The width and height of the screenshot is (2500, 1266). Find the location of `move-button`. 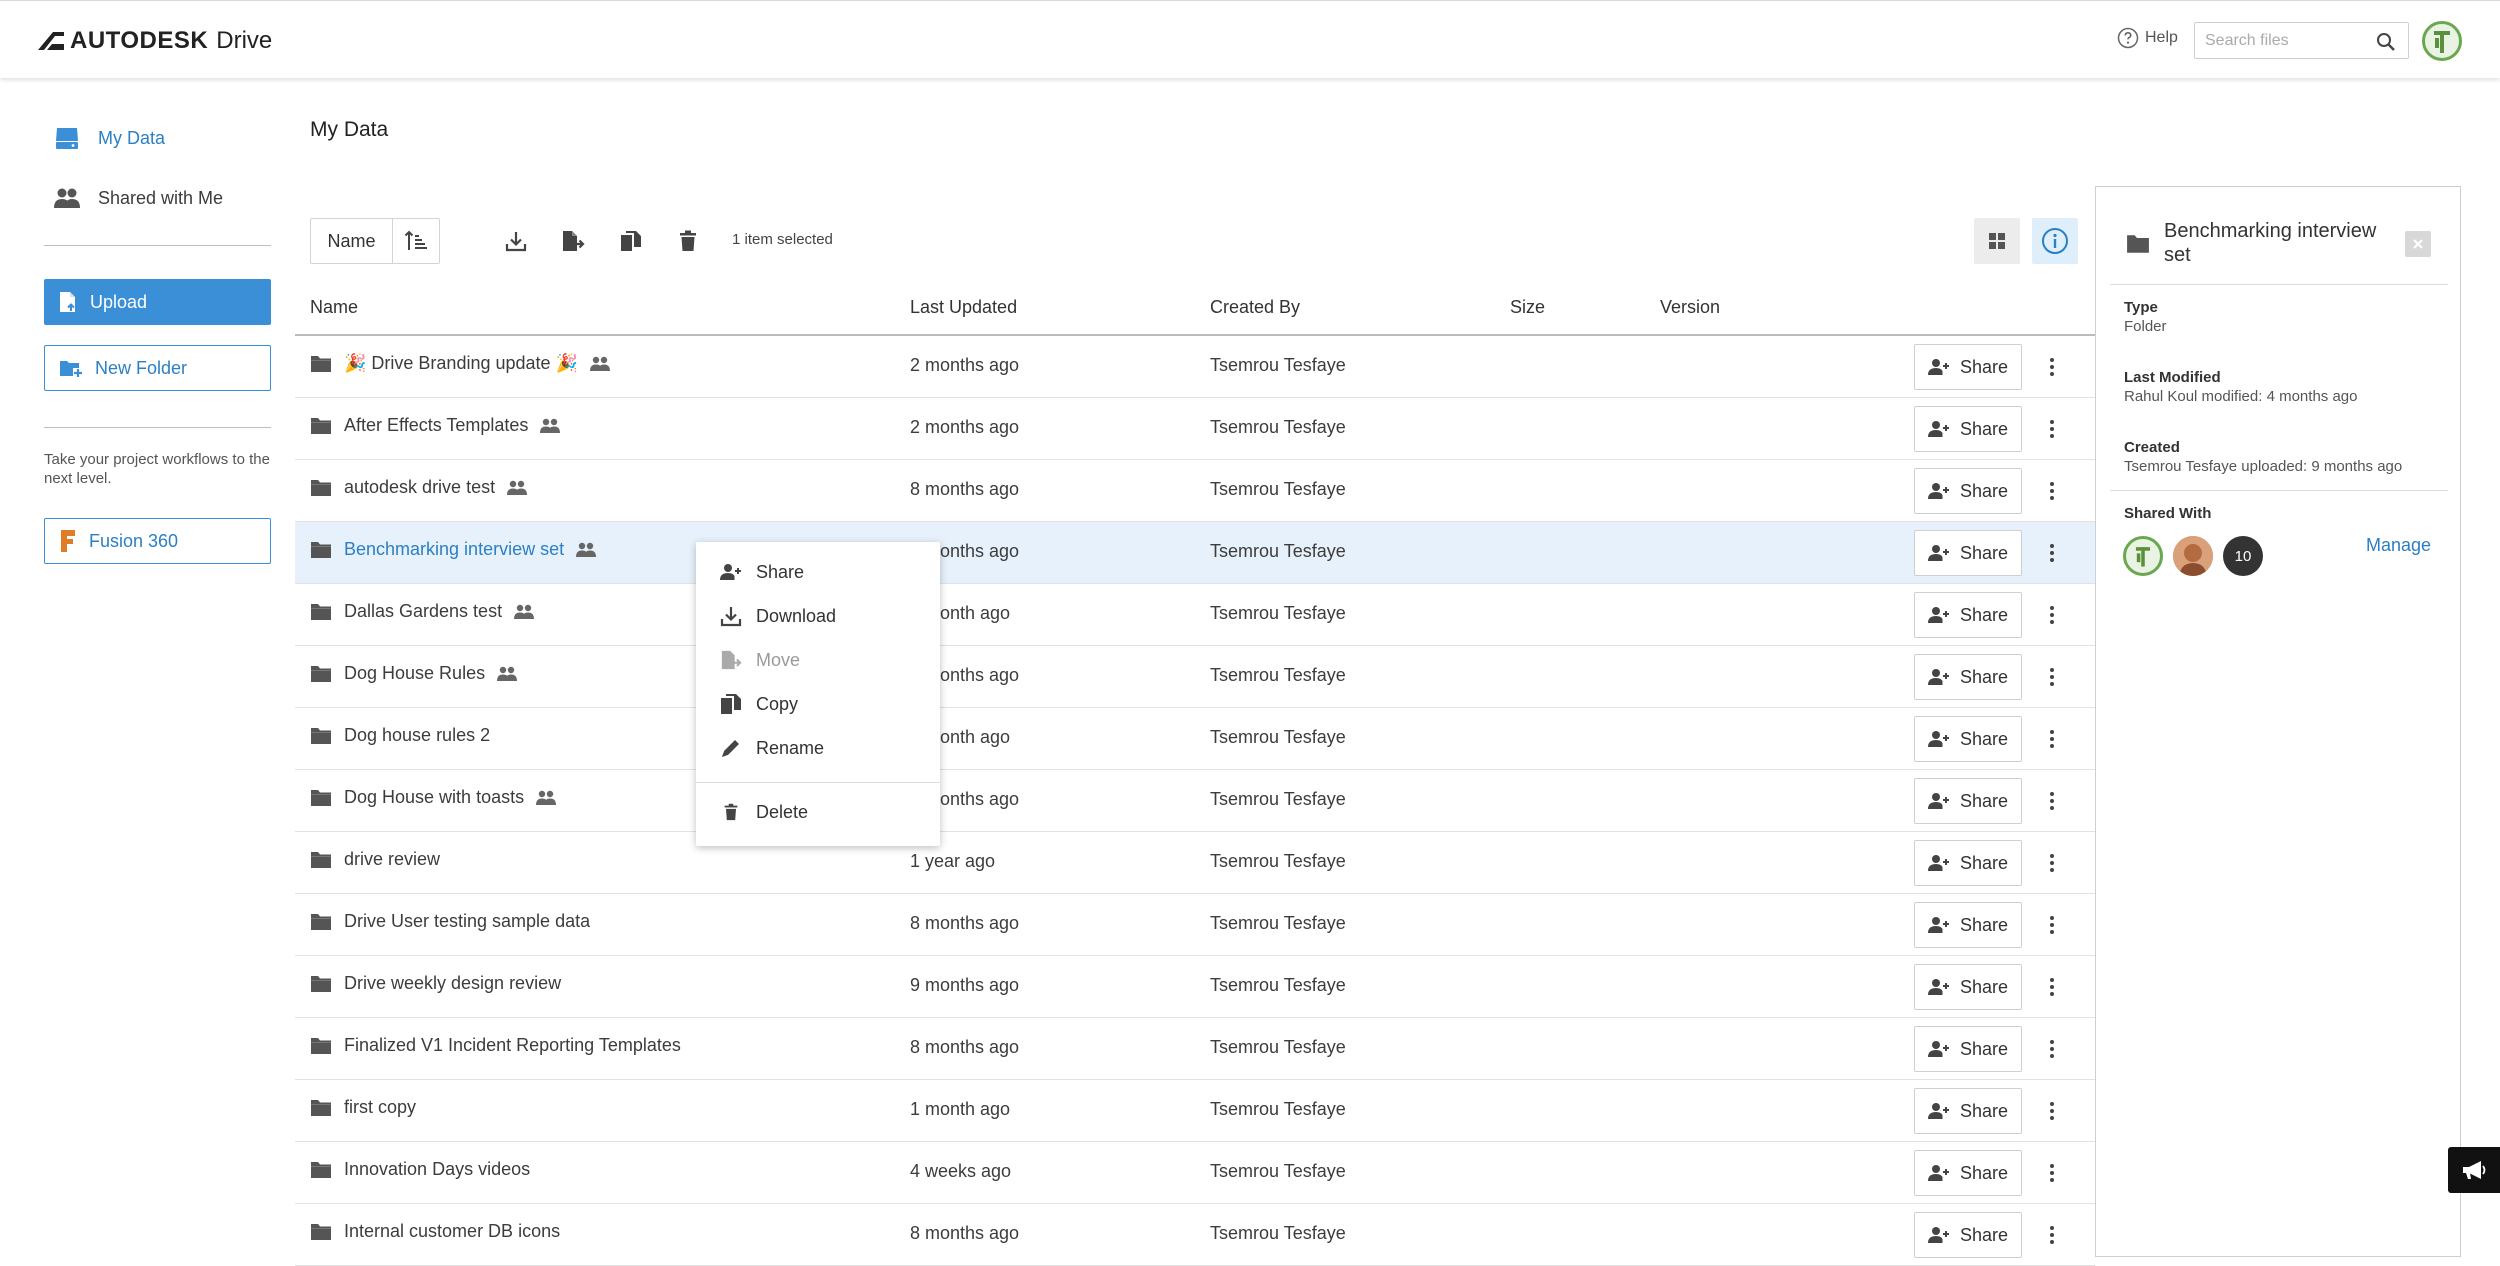

move-button is located at coordinates (573, 241).